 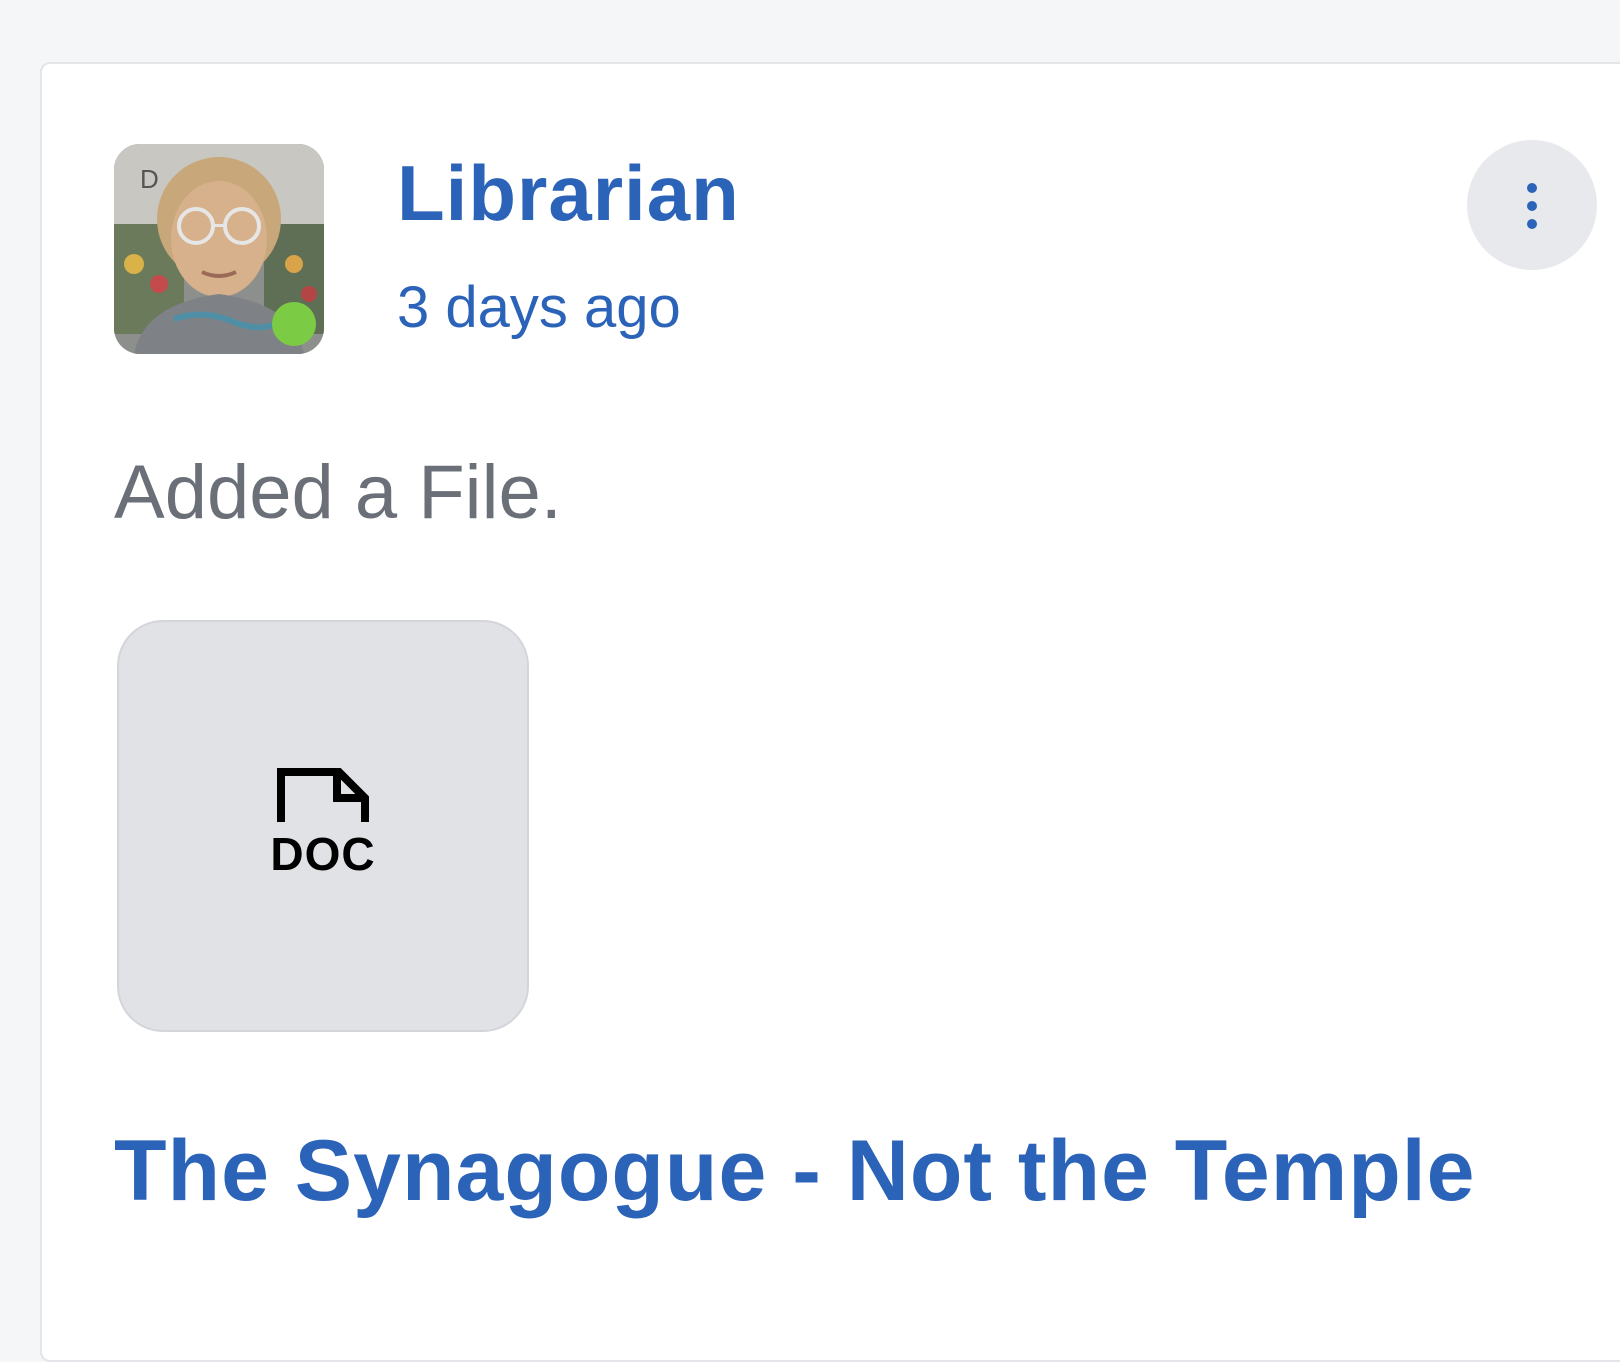 I want to click on svg-text: D, so click(x=149, y=179).